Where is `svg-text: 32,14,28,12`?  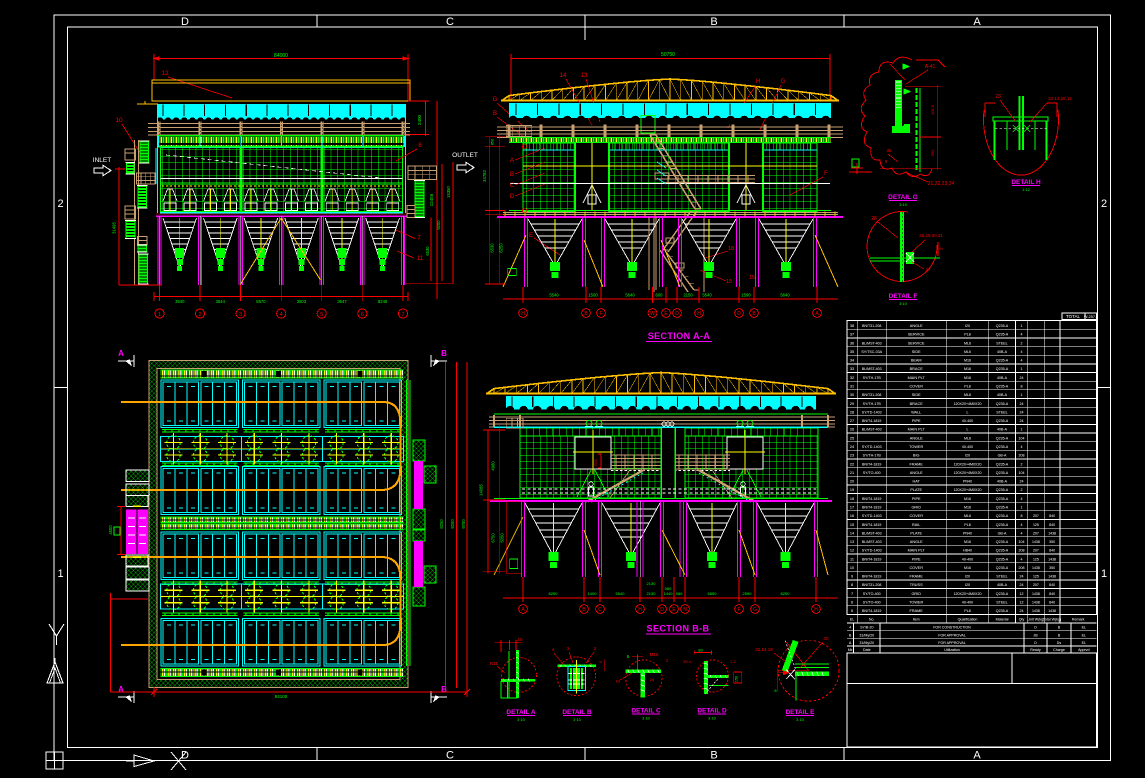 svg-text: 32,14,28,12 is located at coordinates (1060, 98).